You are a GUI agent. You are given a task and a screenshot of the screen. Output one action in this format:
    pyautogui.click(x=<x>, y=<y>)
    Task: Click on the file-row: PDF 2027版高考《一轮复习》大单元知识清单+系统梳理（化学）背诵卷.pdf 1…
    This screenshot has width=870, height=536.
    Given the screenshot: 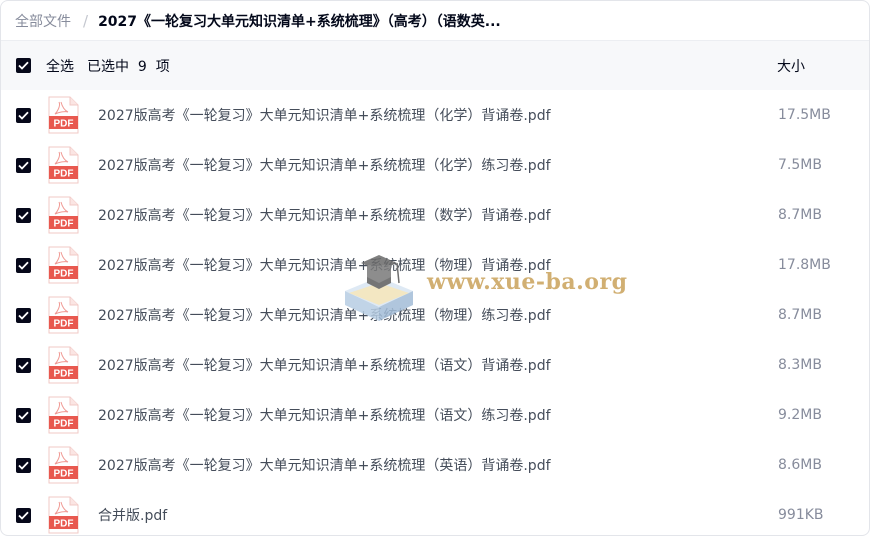 What is the action you would take?
    pyautogui.click(x=435, y=115)
    